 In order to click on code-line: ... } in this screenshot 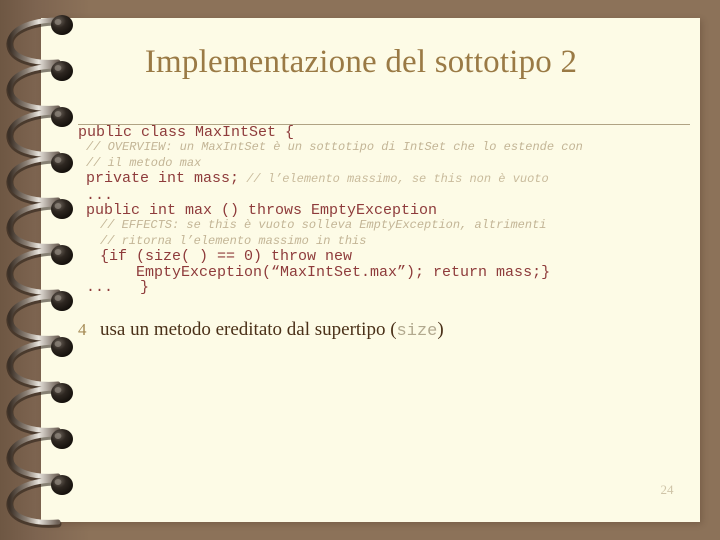, I will do `click(118, 288)`.